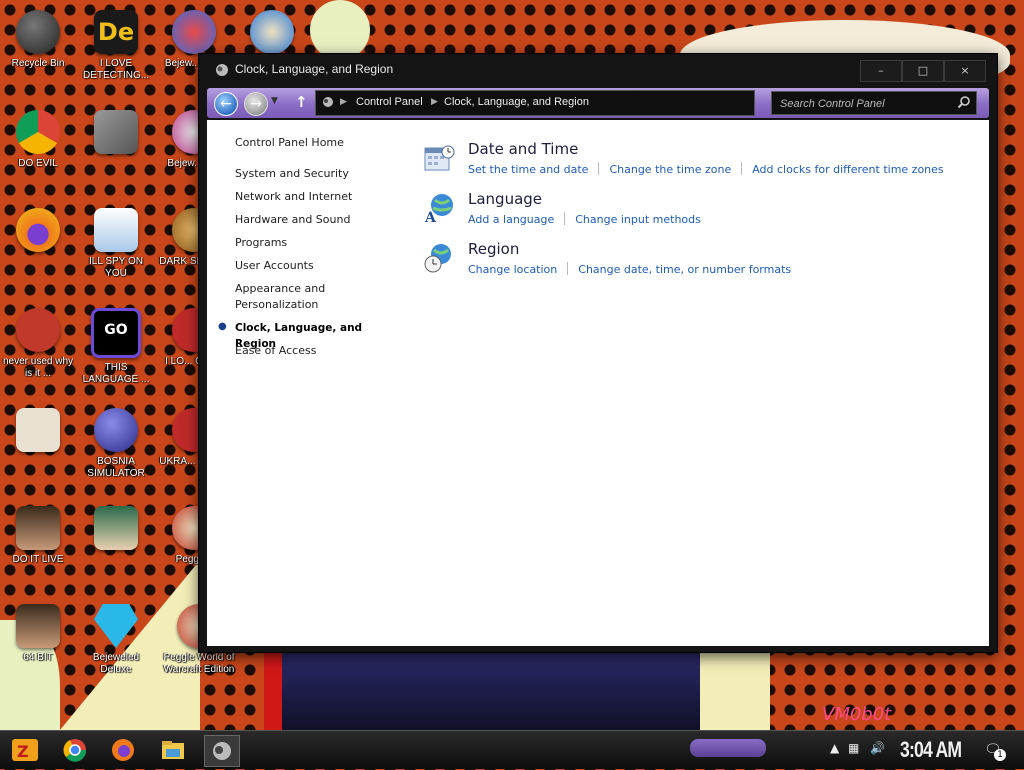 Image resolution: width=1024 pixels, height=770 pixels. Describe the element at coordinates (315, 351) in the screenshot. I see `sidebar-item-ease-of-access: Ease of Access` at that location.